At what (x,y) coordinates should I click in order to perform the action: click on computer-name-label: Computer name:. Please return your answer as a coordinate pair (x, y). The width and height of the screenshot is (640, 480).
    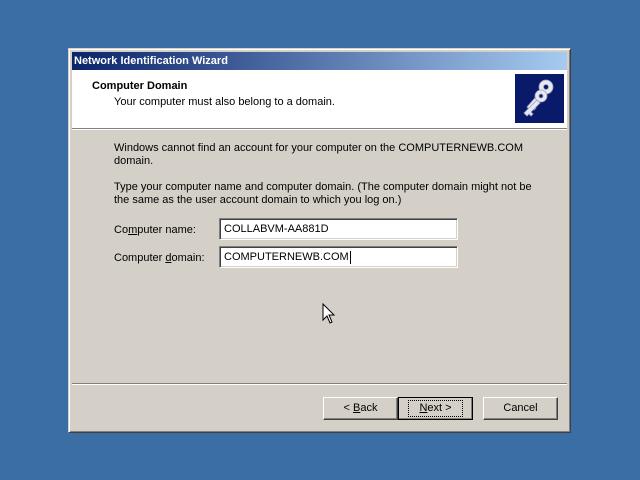
    Looking at the image, I should click on (155, 230).